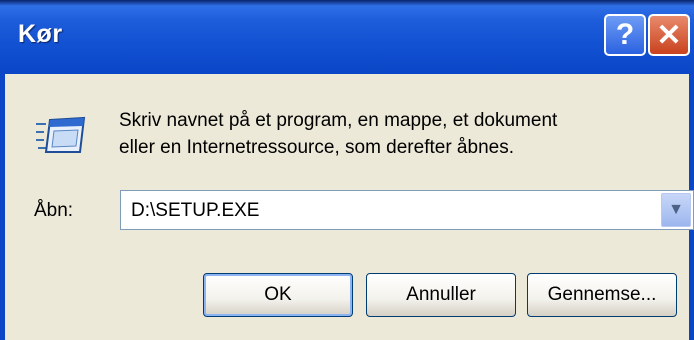 The height and width of the screenshot is (340, 694). I want to click on window-title: Kør, so click(40, 34).